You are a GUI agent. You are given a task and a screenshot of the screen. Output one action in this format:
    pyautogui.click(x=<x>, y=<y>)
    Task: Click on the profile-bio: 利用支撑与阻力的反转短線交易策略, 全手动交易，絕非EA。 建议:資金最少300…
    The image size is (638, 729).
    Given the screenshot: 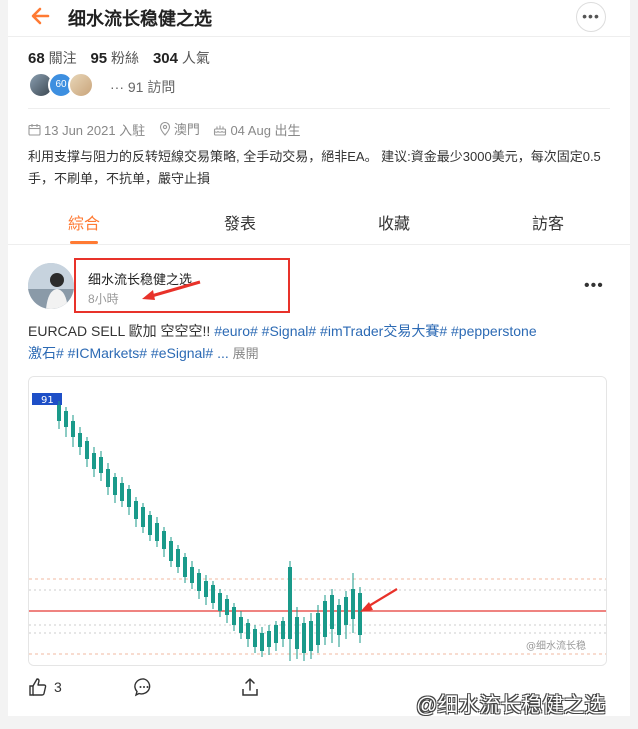 What is the action you would take?
    pyautogui.click(x=314, y=167)
    